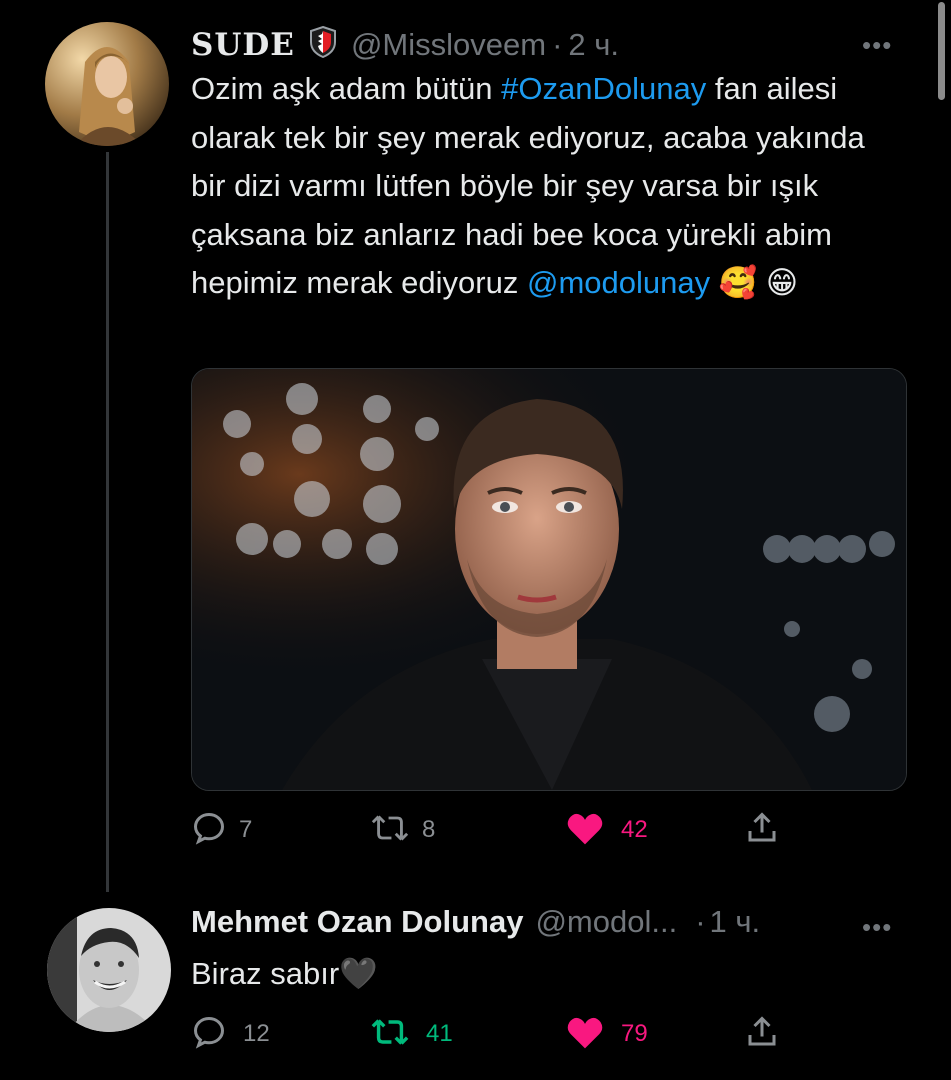 The width and height of the screenshot is (951, 1080). What do you see at coordinates (411, 1034) in the screenshot?
I see `retweet-button: 41` at bounding box center [411, 1034].